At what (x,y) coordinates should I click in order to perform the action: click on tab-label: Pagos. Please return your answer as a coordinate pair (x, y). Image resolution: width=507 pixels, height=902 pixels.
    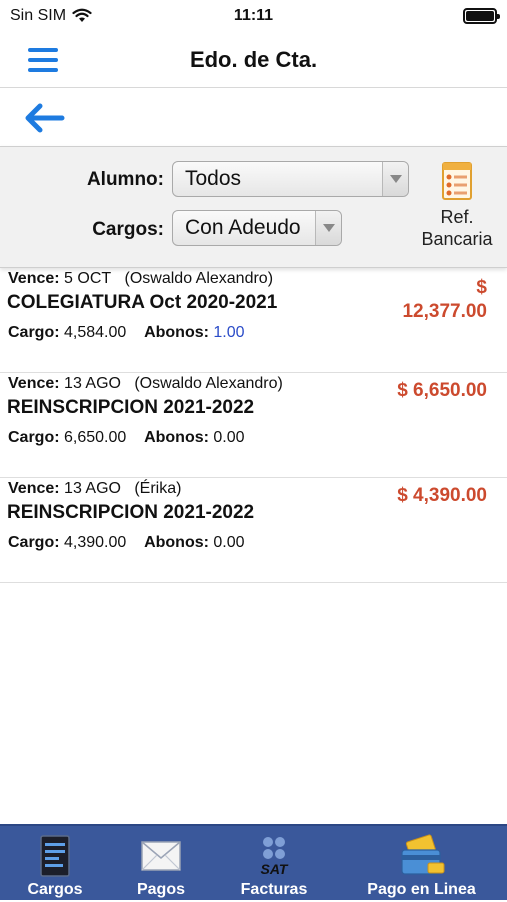
    Looking at the image, I should click on (161, 890).